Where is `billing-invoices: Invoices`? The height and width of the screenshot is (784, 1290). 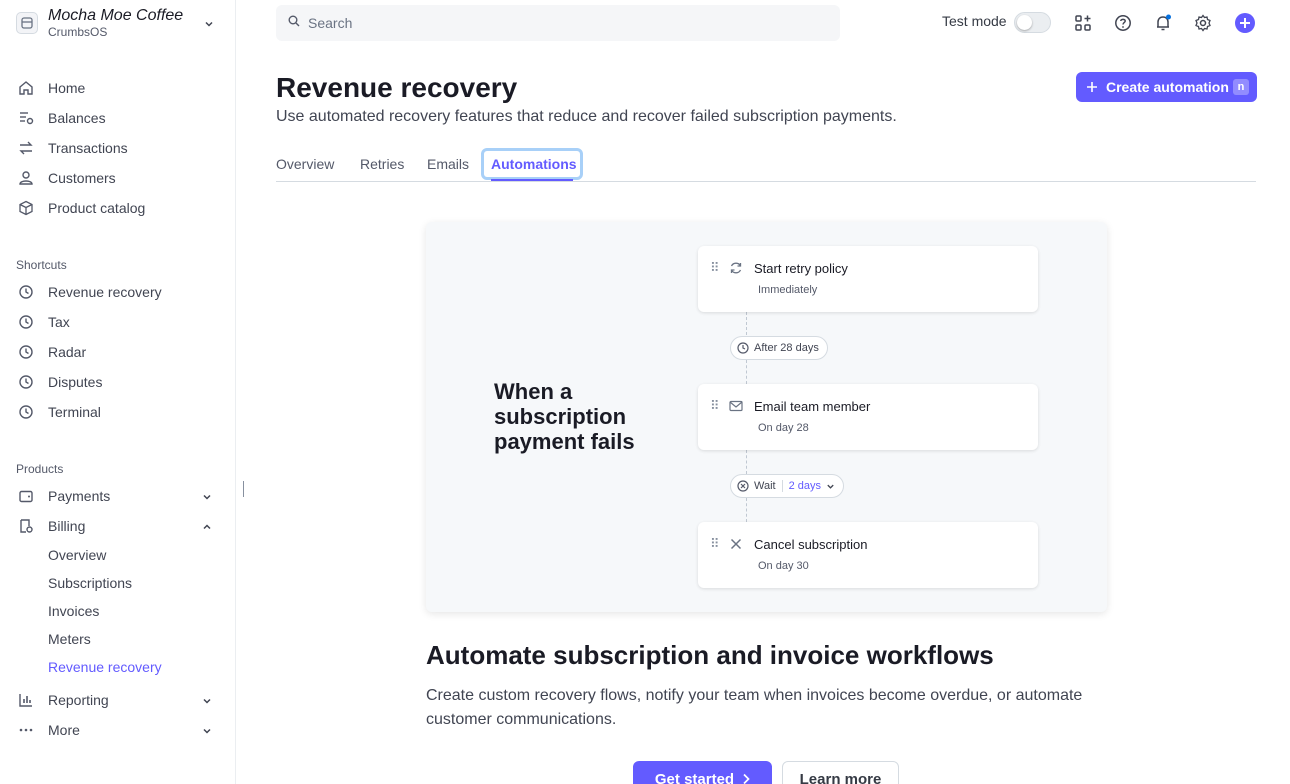 billing-invoices: Invoices is located at coordinates (73, 611).